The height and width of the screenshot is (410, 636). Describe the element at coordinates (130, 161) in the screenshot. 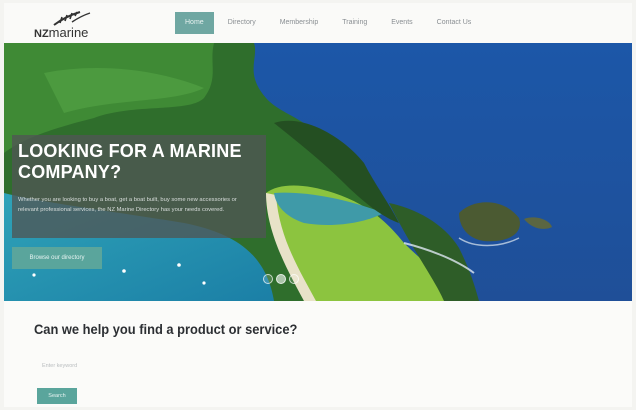

I see `hero-title: LOOKING FOR A MARINE COMPANY?` at that location.